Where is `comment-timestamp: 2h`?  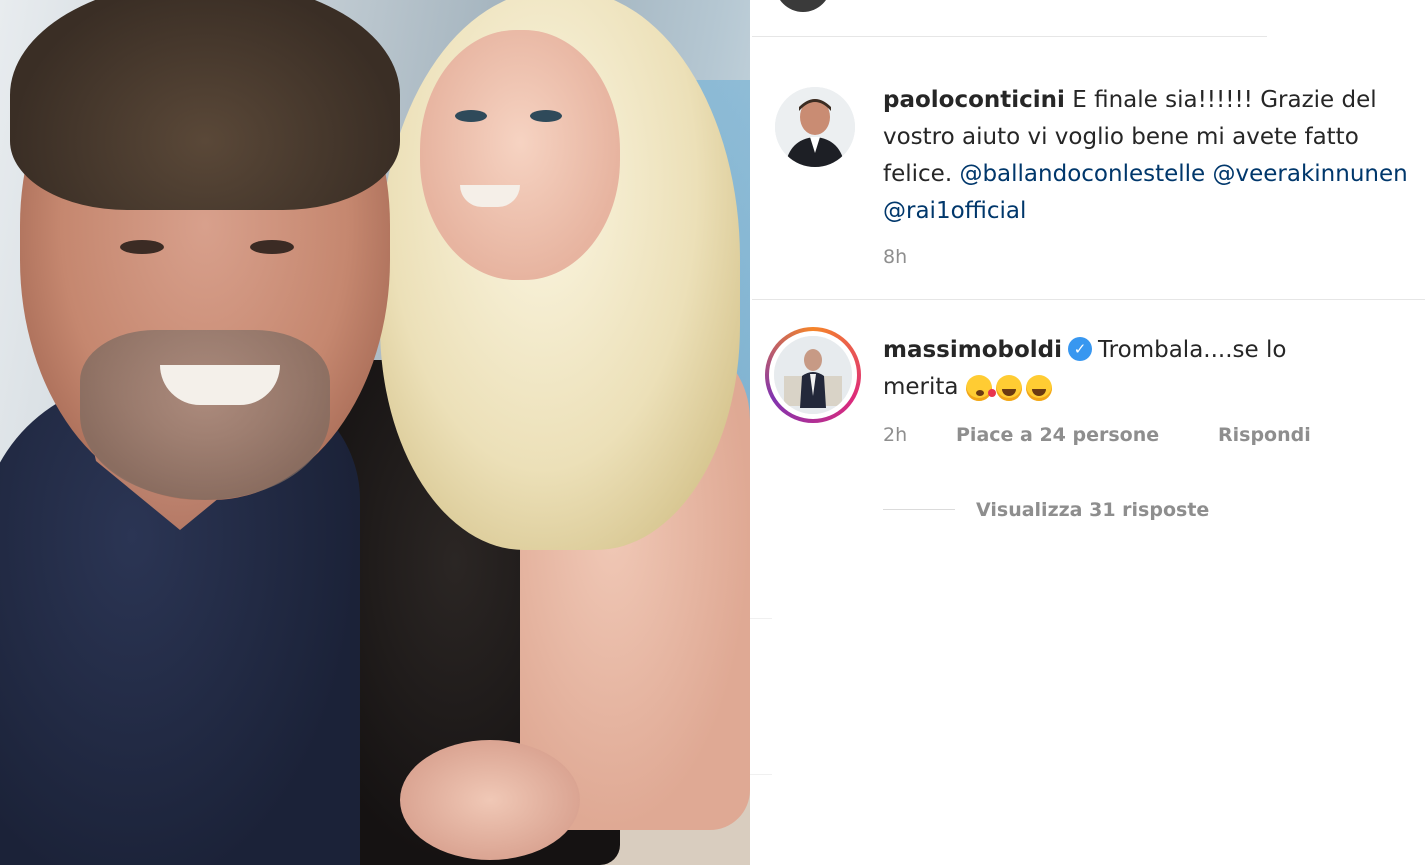 comment-timestamp: 2h is located at coordinates (895, 435).